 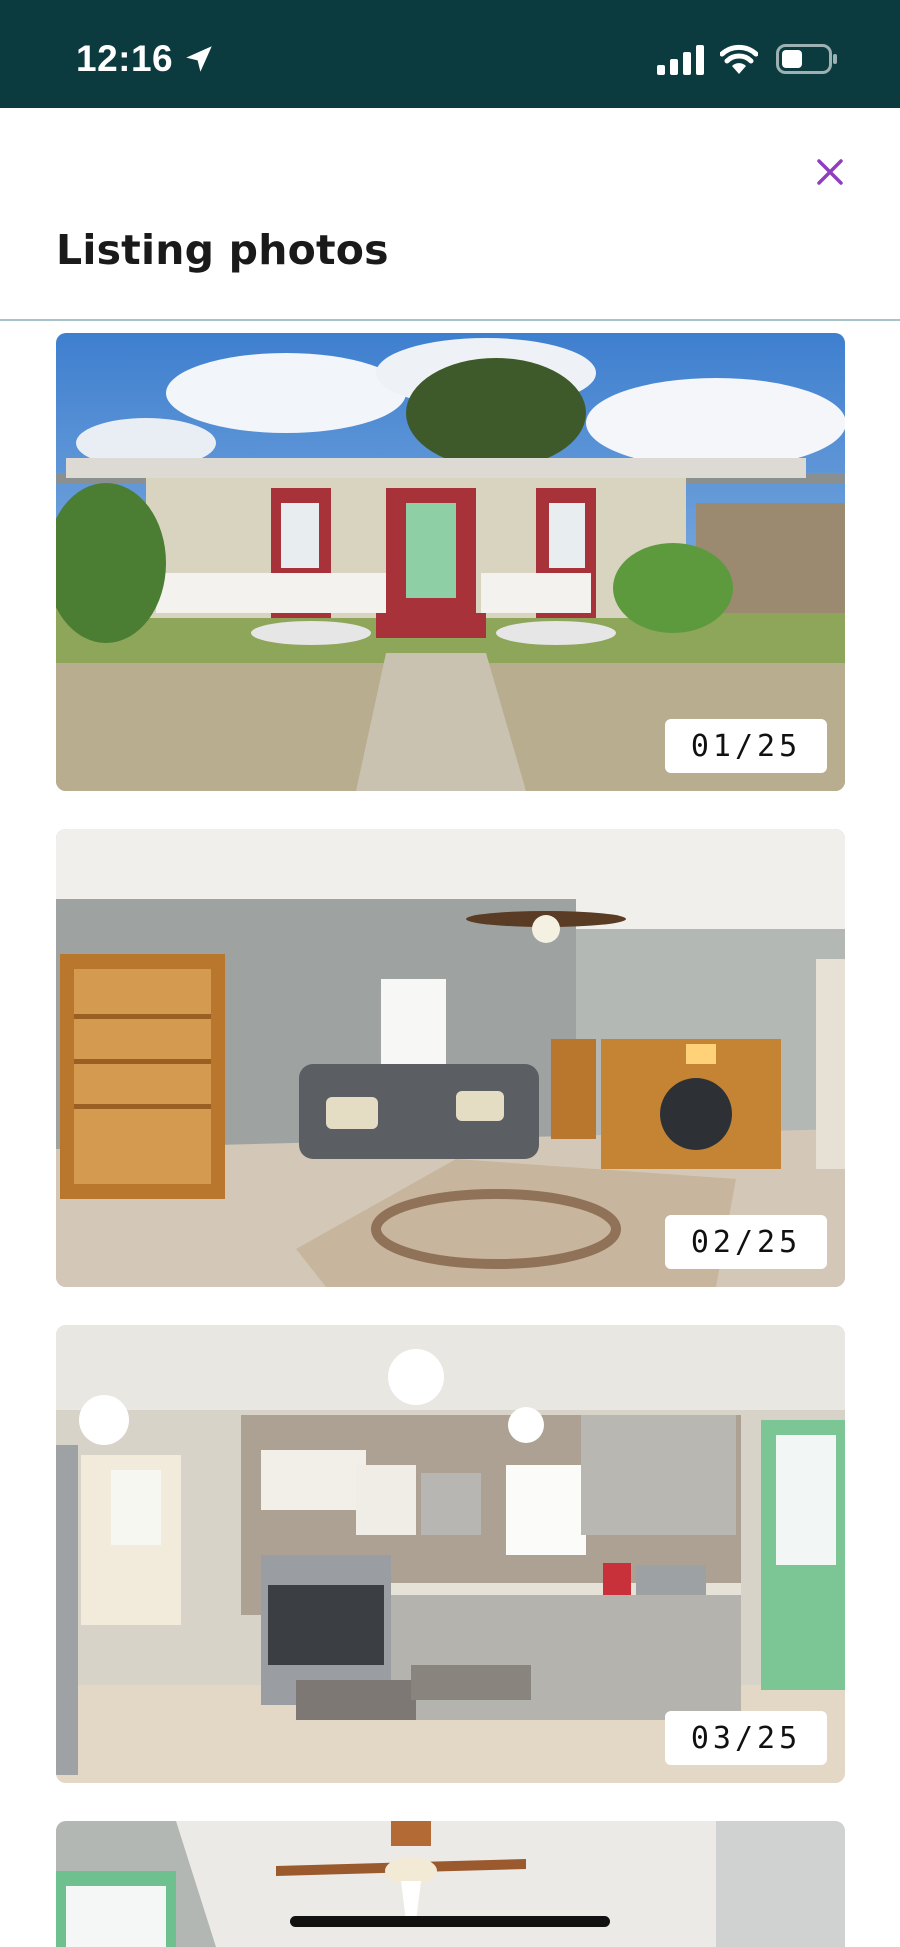 What do you see at coordinates (680, 60) in the screenshot?
I see `cellular-signal-icon` at bounding box center [680, 60].